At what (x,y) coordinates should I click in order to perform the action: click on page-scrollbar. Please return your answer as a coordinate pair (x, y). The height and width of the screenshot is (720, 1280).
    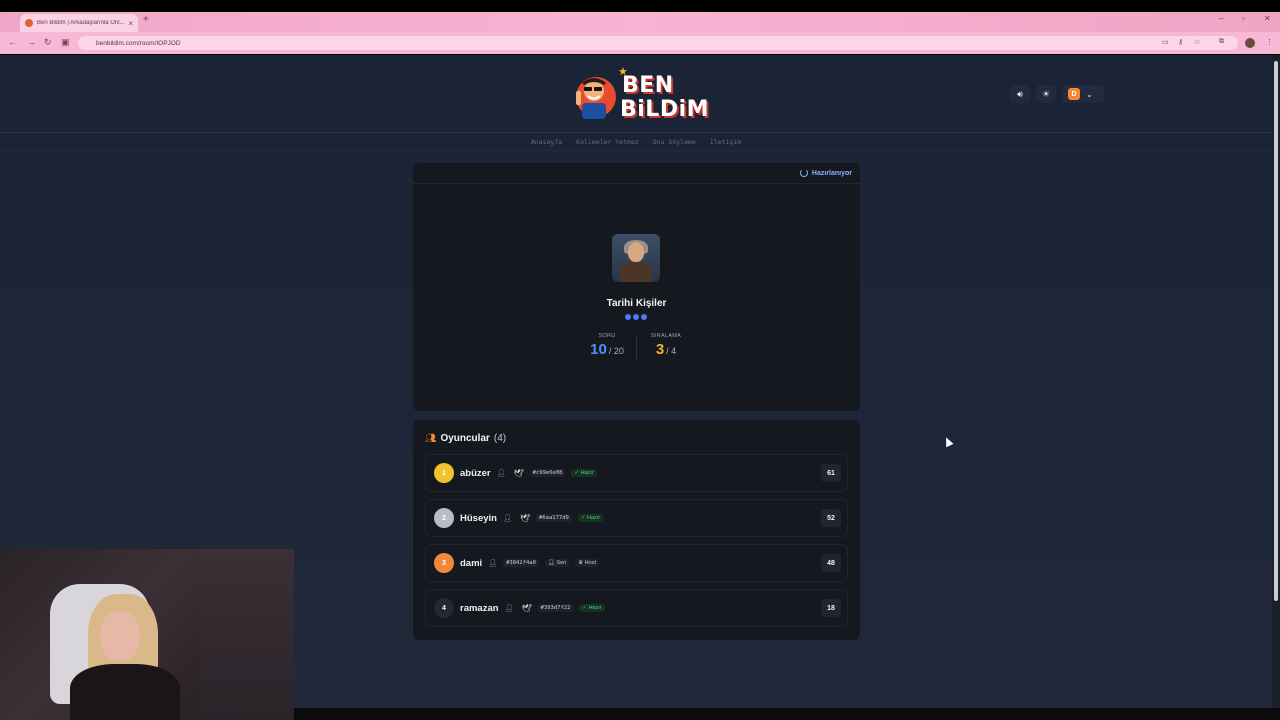
    Looking at the image, I should click on (1276, 381).